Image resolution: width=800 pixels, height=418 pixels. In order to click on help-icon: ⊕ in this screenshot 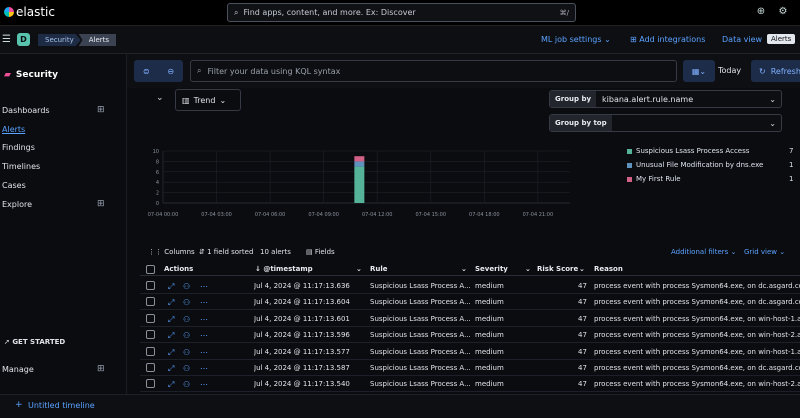, I will do `click(761, 12)`.